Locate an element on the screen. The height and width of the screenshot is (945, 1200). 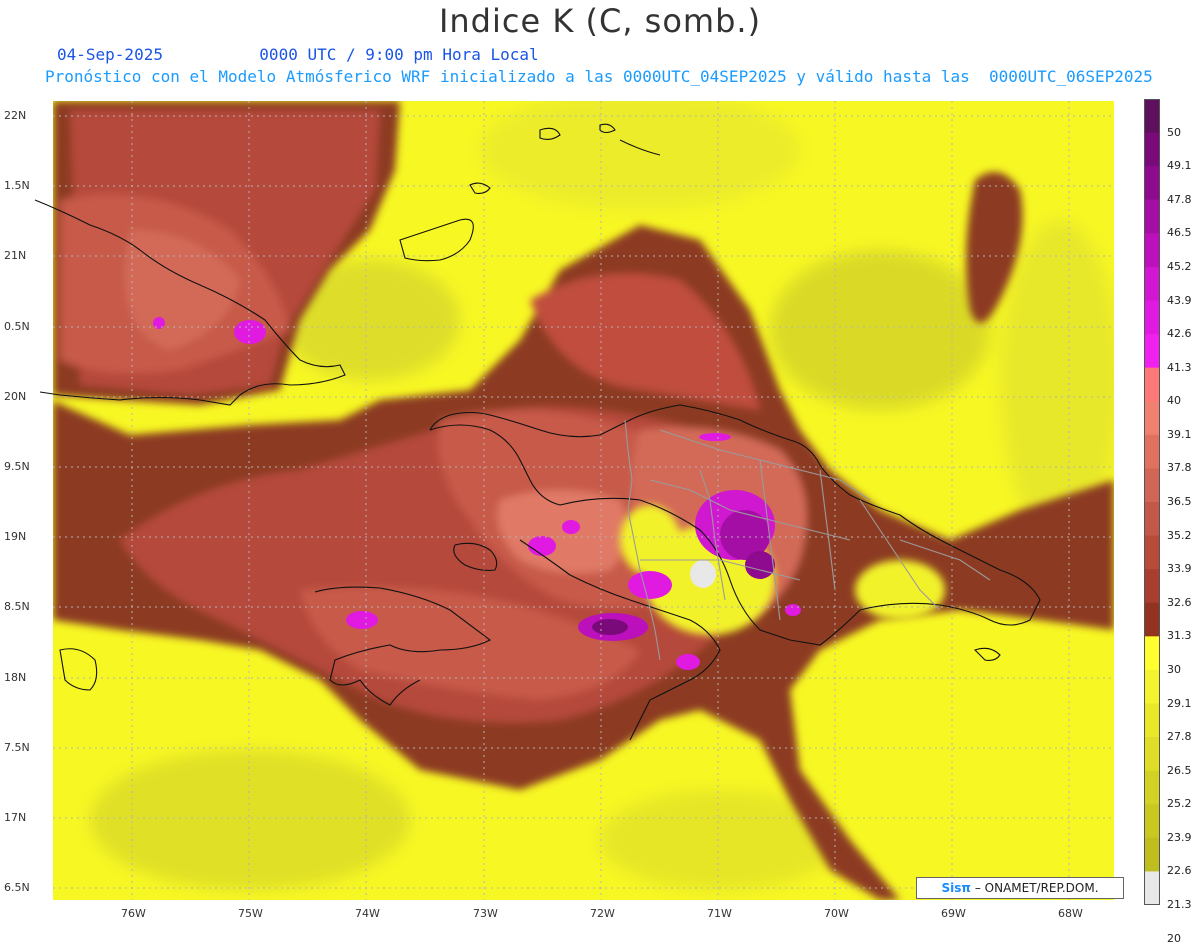
legend-value: 23.9 is located at coordinates (1179, 837).